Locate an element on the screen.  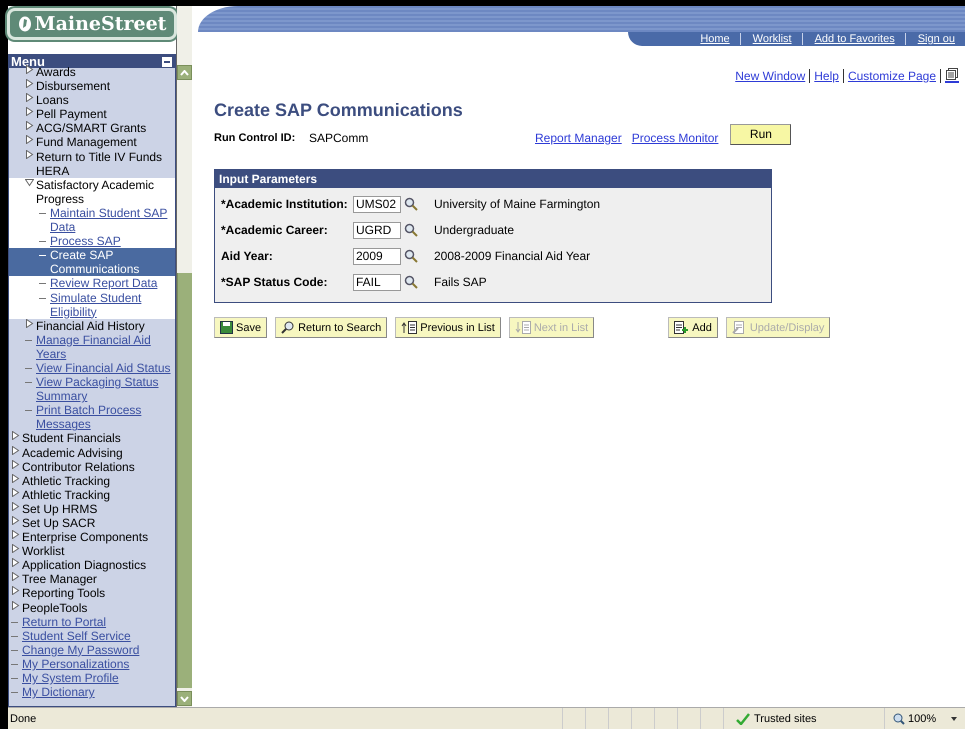
scrollbar is located at coordinates (184, 356).